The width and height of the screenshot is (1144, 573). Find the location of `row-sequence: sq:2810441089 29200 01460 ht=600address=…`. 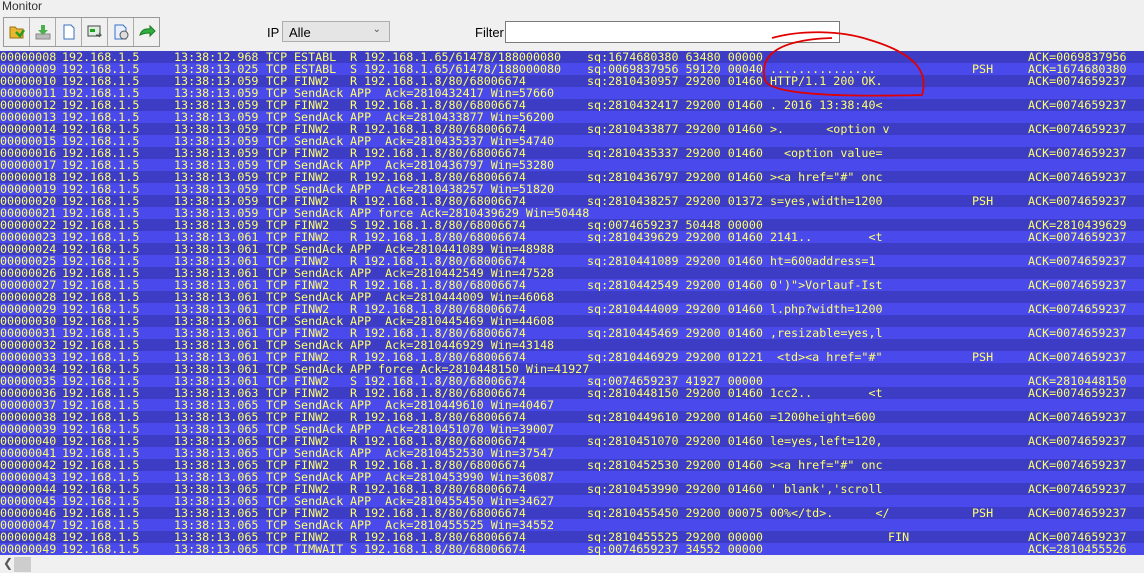

row-sequence: sq:2810441089 29200 01460 ht=600address=… is located at coordinates (731, 261).